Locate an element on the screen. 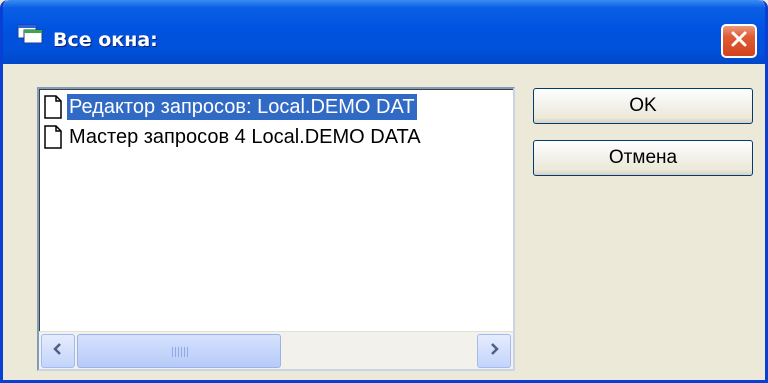 The height and width of the screenshot is (383, 768). list-item: Мастер запросов 4 Local.DEMO DATA is located at coordinates (278, 137).